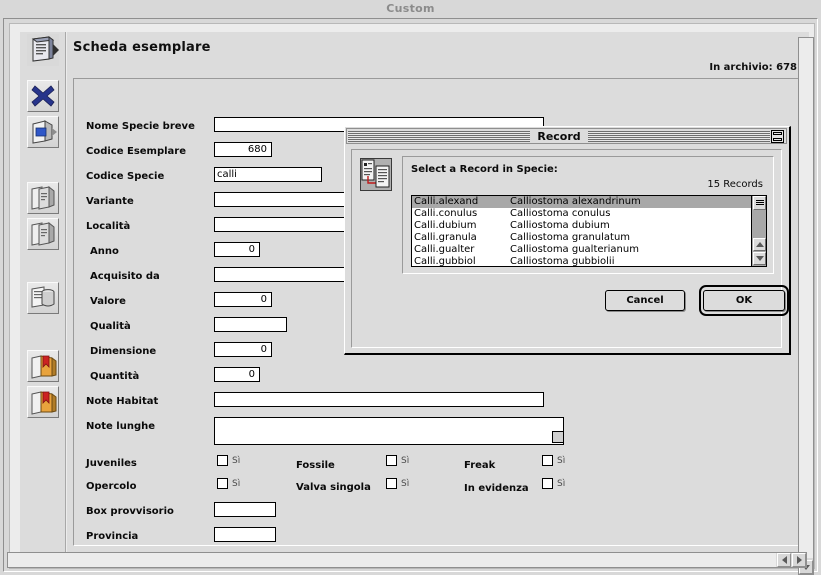  What do you see at coordinates (589, 261) in the screenshot?
I see `record-list-item: Calli.gubbiol Calliostoma gubbiolii` at bounding box center [589, 261].